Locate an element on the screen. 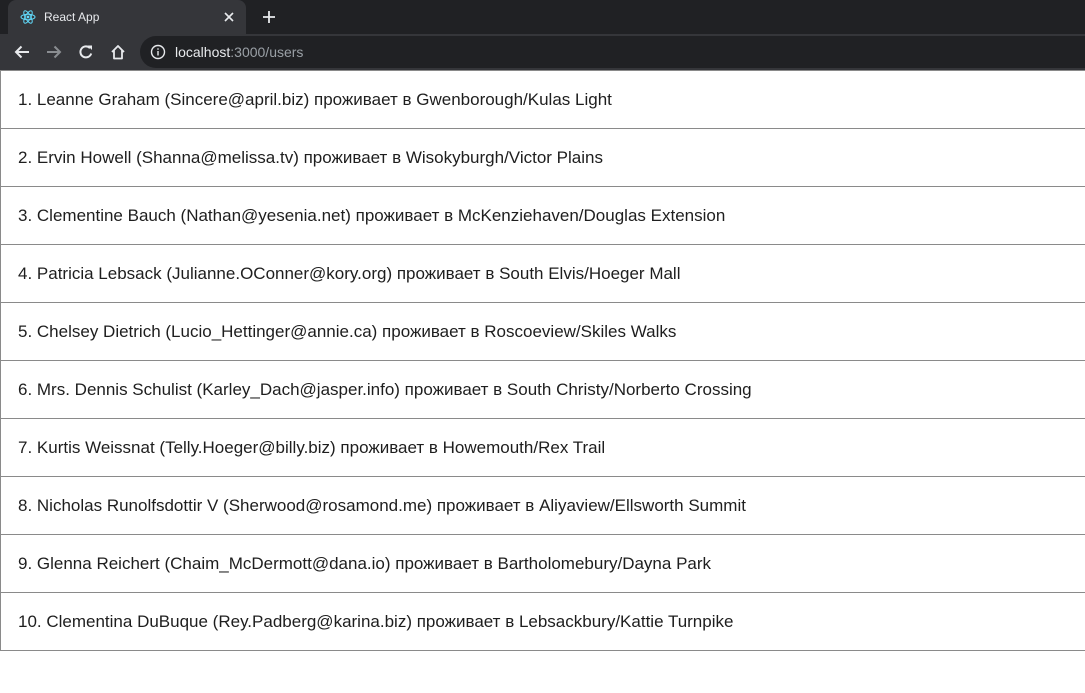 Image resolution: width=1085 pixels, height=693 pixels. new-tab-plus-icon is located at coordinates (269, 17).